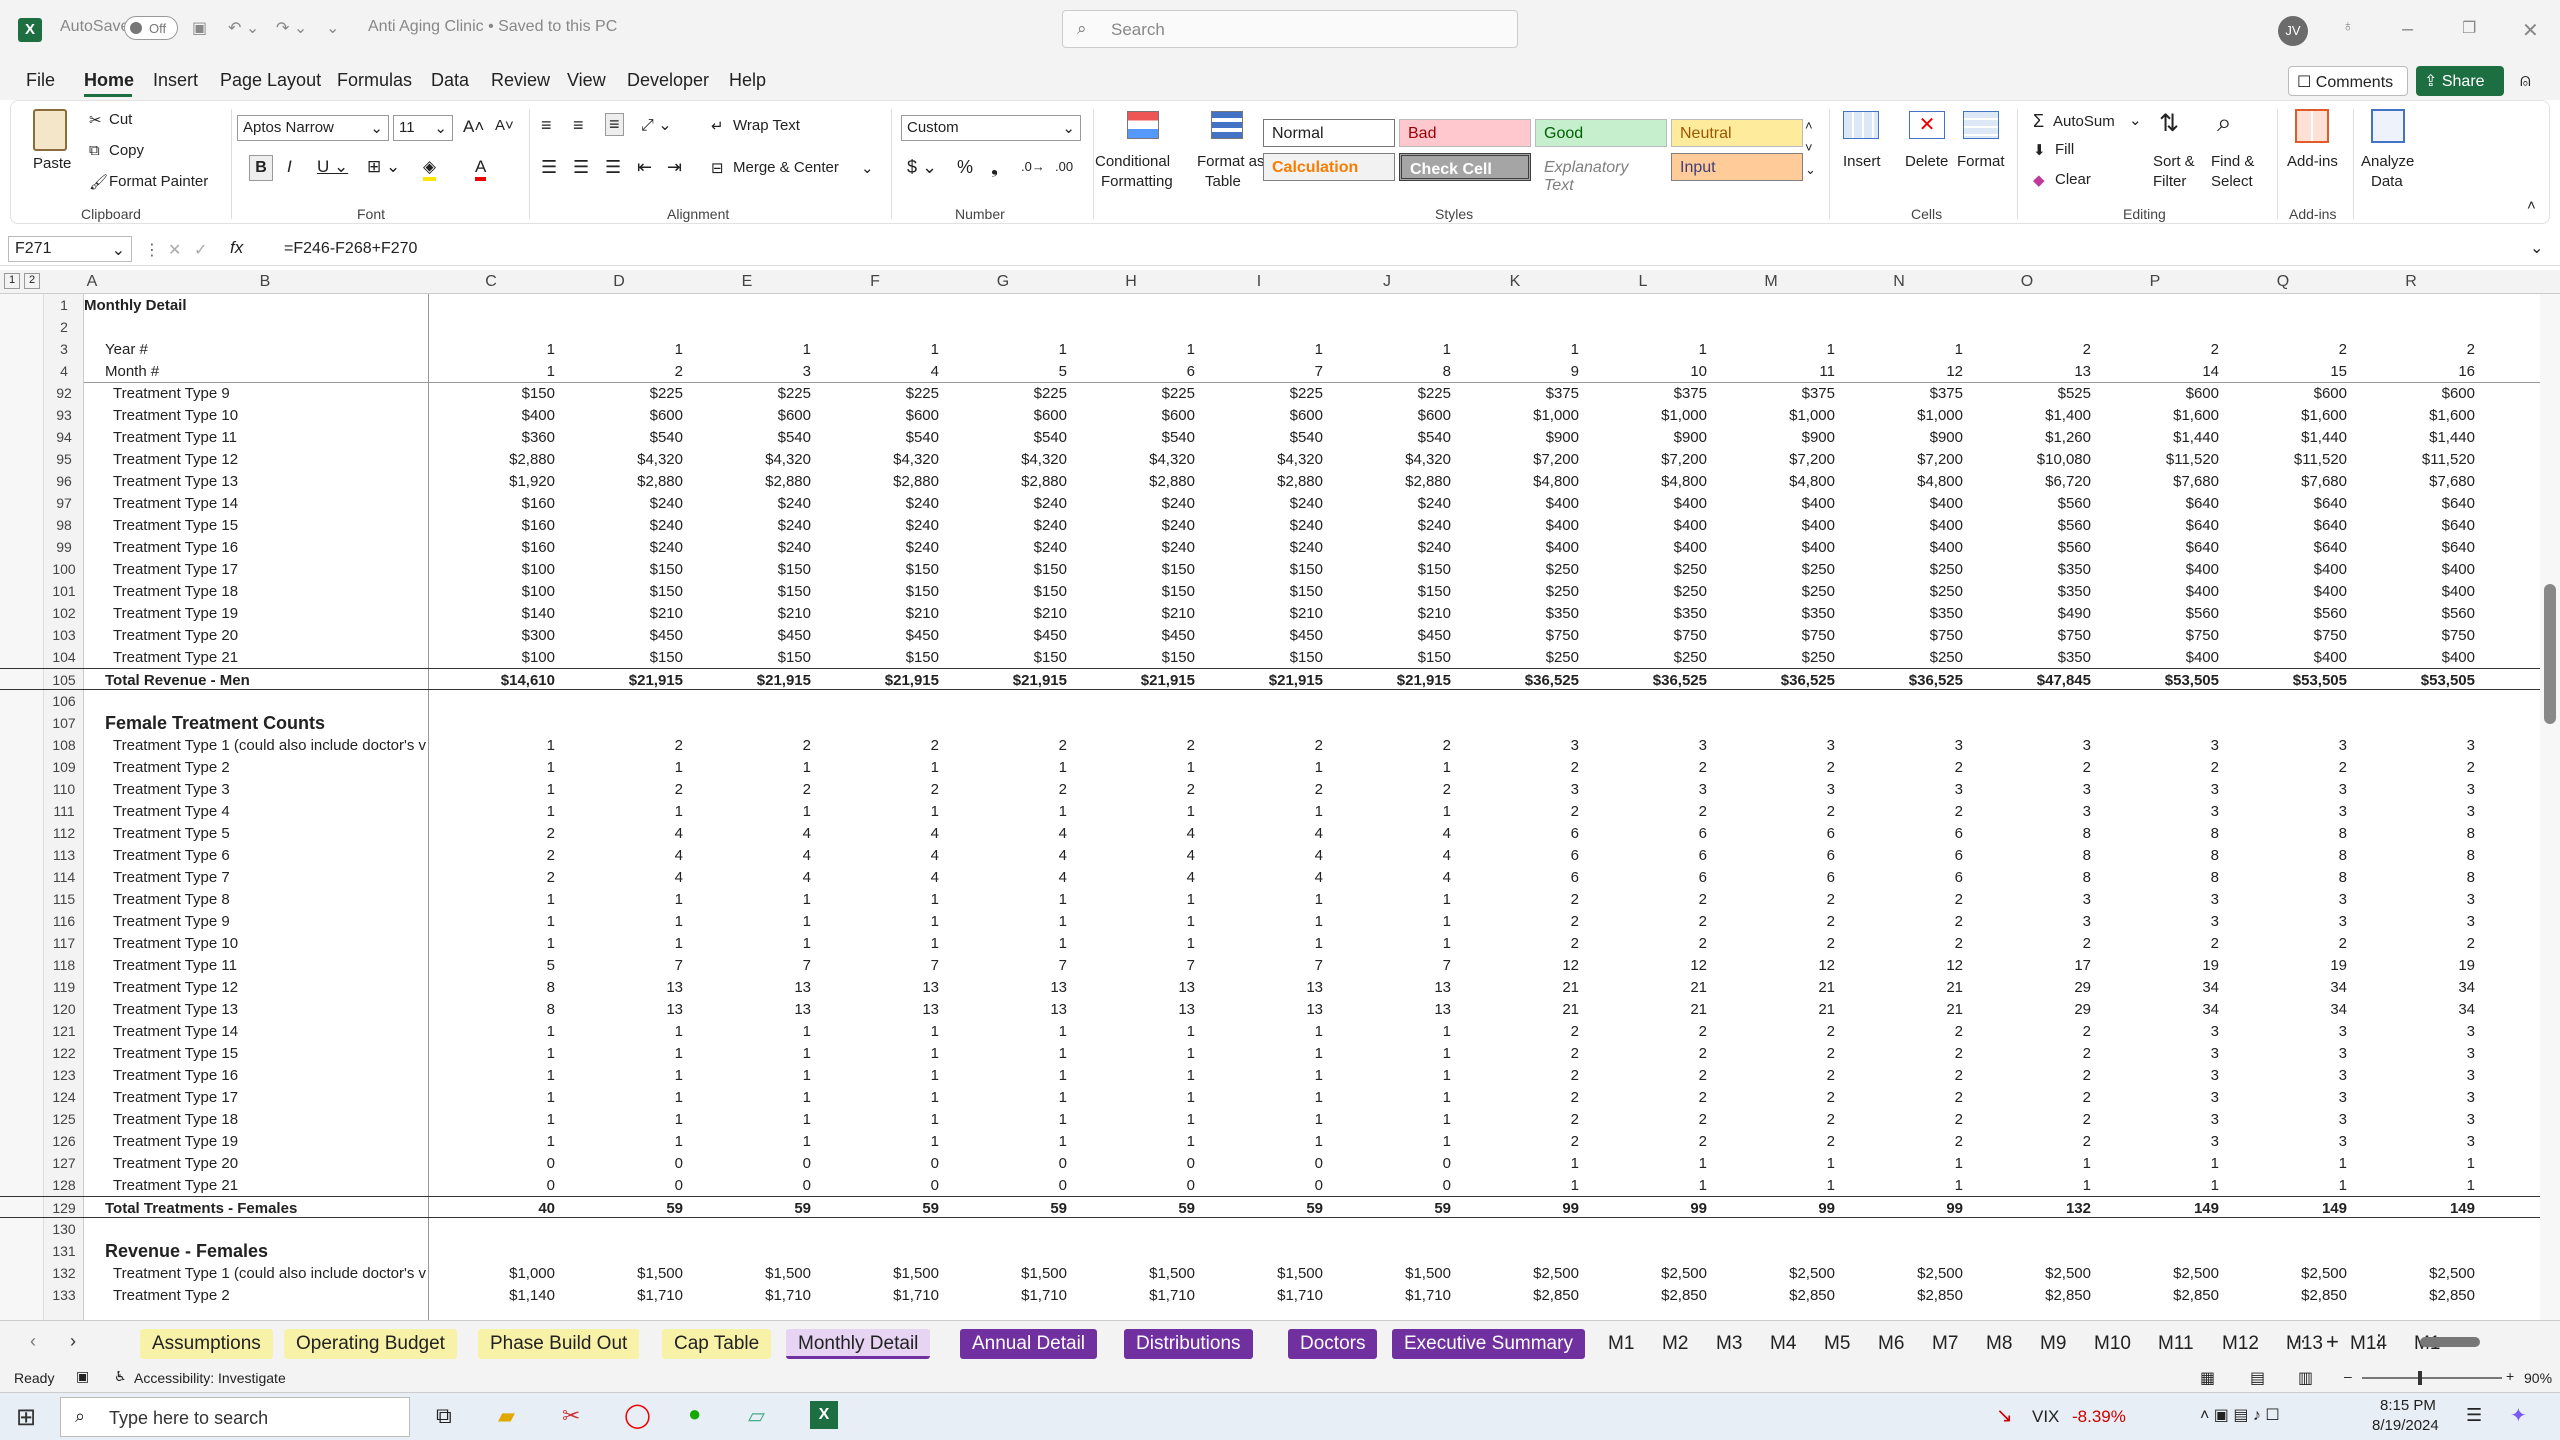 The width and height of the screenshot is (2560, 1440). I want to click on menu-view: View, so click(586, 80).